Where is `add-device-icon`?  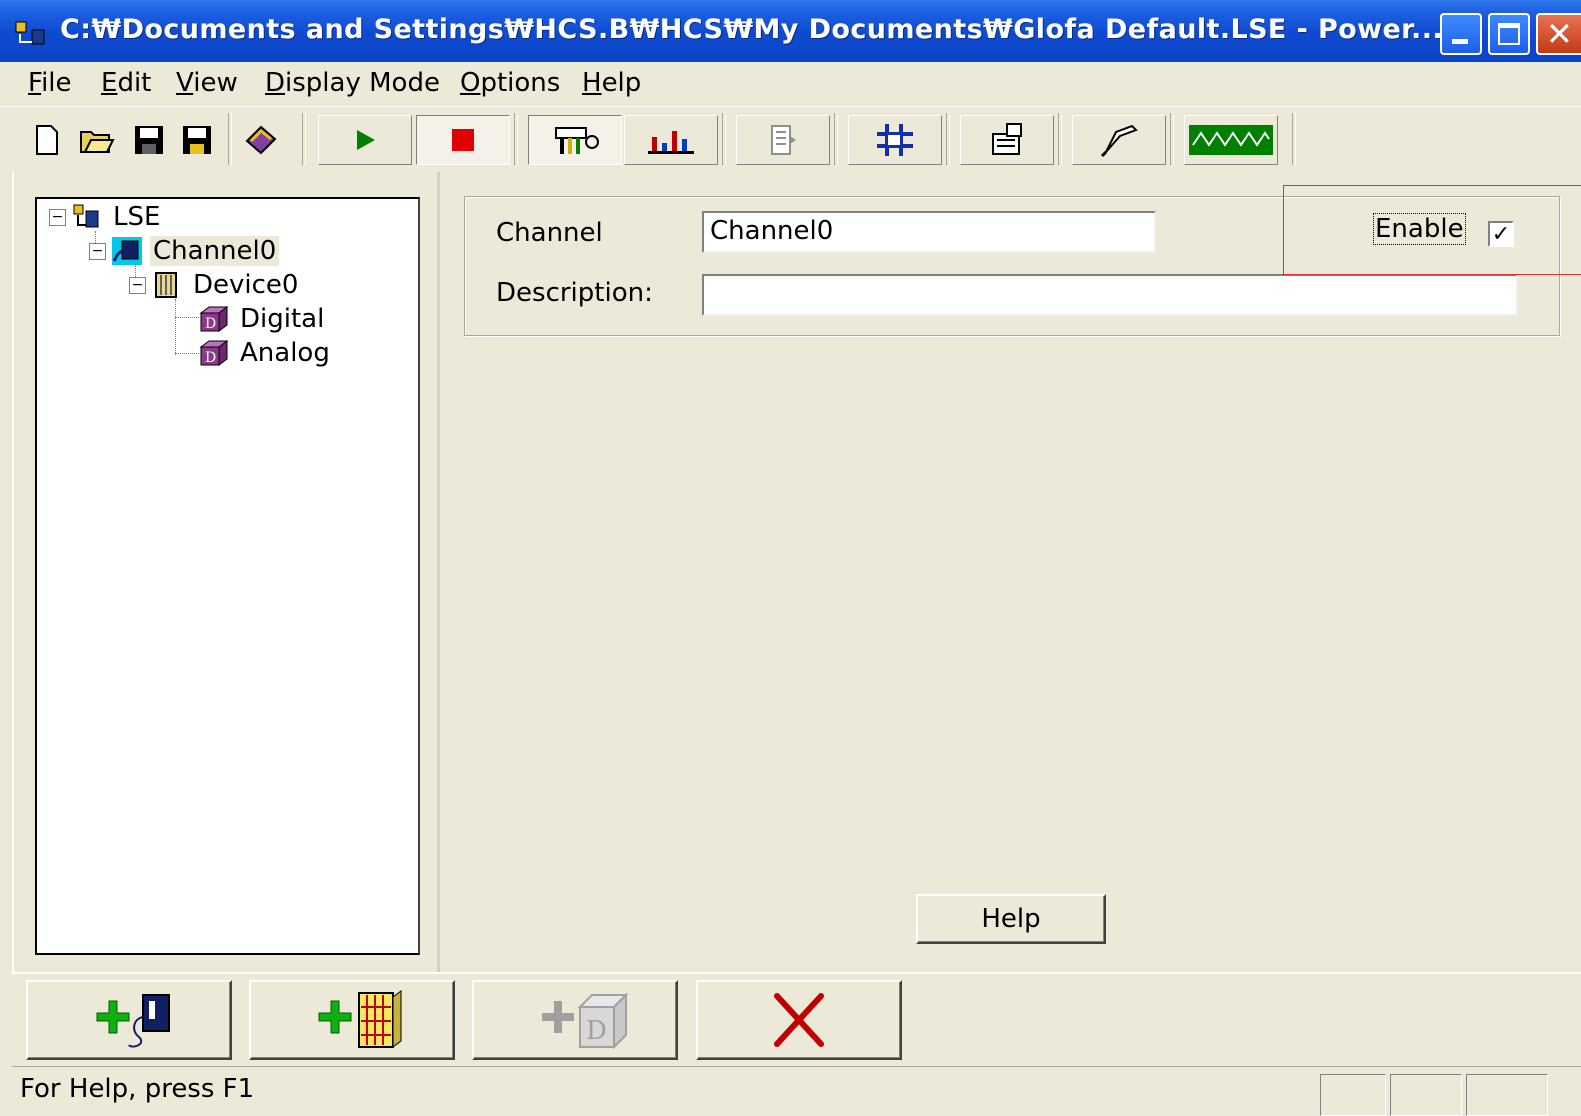 add-device-icon is located at coordinates (360, 1019).